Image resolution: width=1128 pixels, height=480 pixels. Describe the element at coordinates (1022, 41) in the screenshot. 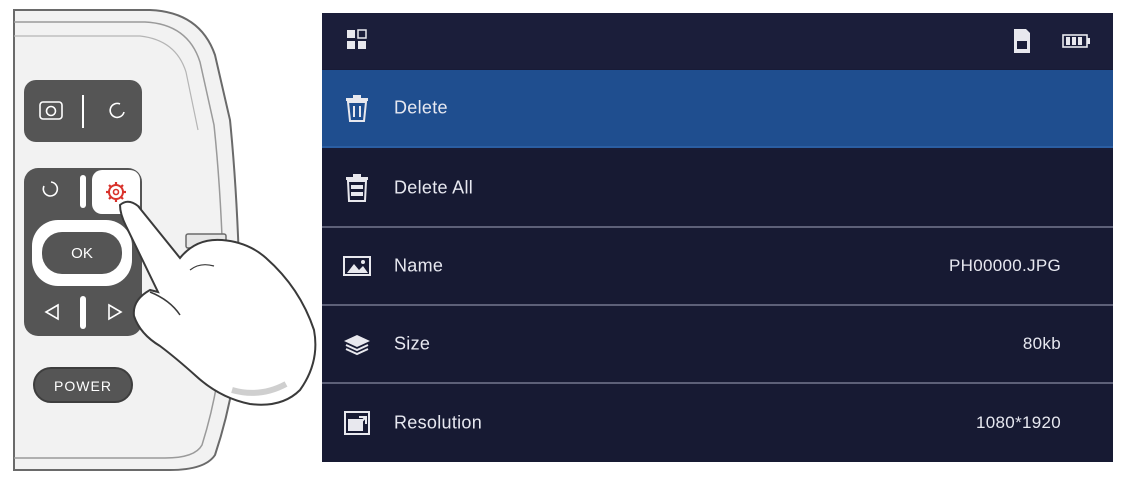

I see `sd-card-icon` at that location.